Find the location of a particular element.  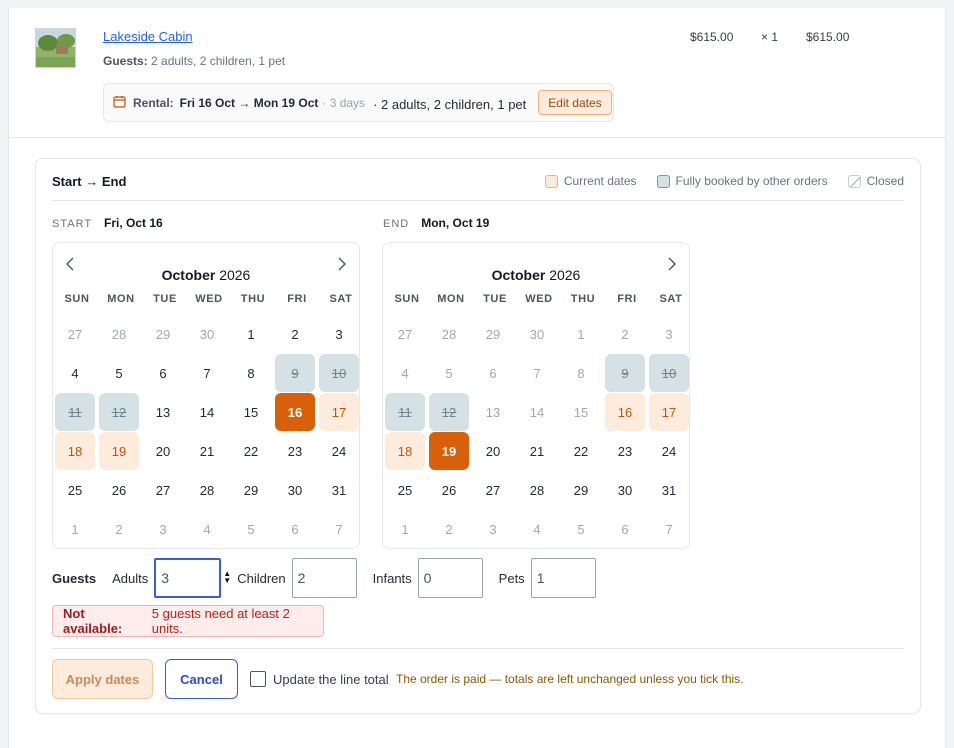

update-total-checkbox is located at coordinates (258, 679).